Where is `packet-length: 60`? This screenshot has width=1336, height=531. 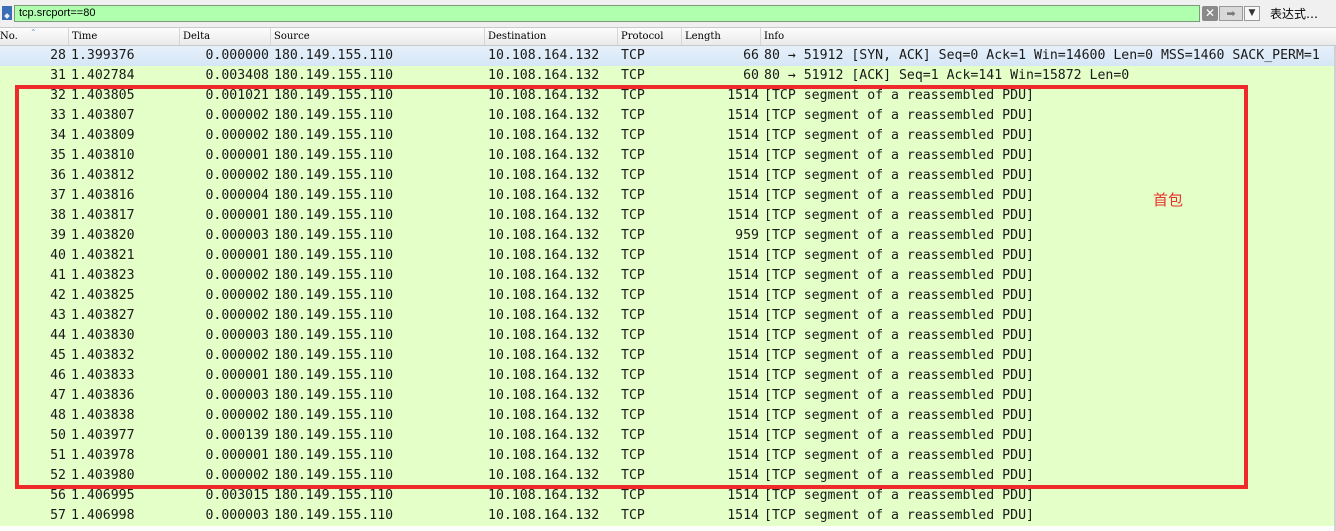 packet-length: 60 is located at coordinates (751, 75).